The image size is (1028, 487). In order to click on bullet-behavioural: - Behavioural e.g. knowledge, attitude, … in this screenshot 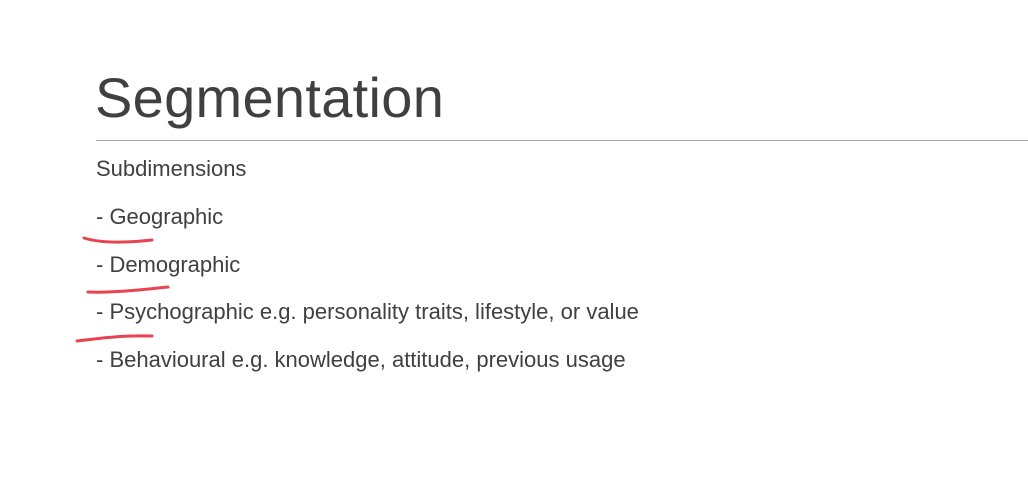, I will do `click(361, 359)`.